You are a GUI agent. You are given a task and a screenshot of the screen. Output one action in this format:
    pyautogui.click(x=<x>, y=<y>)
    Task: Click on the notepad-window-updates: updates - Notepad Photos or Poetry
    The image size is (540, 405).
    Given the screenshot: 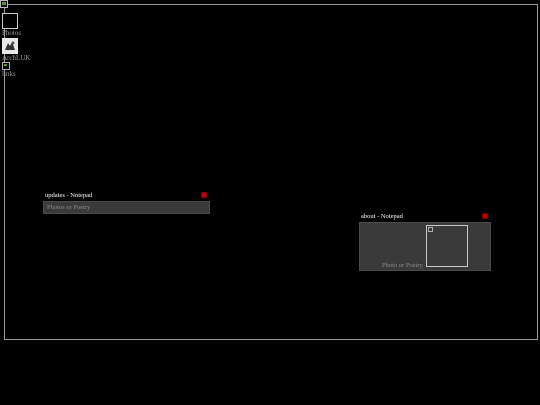 What is the action you would take?
    pyautogui.click(x=126, y=202)
    